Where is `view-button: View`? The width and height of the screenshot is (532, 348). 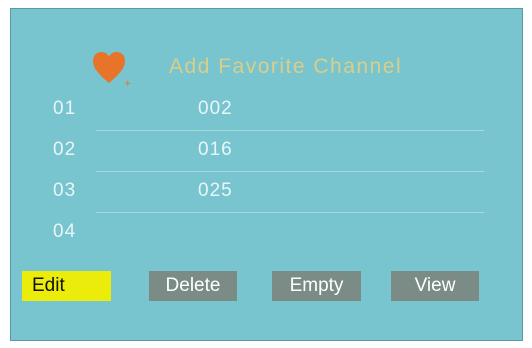 view-button: View is located at coordinates (435, 286).